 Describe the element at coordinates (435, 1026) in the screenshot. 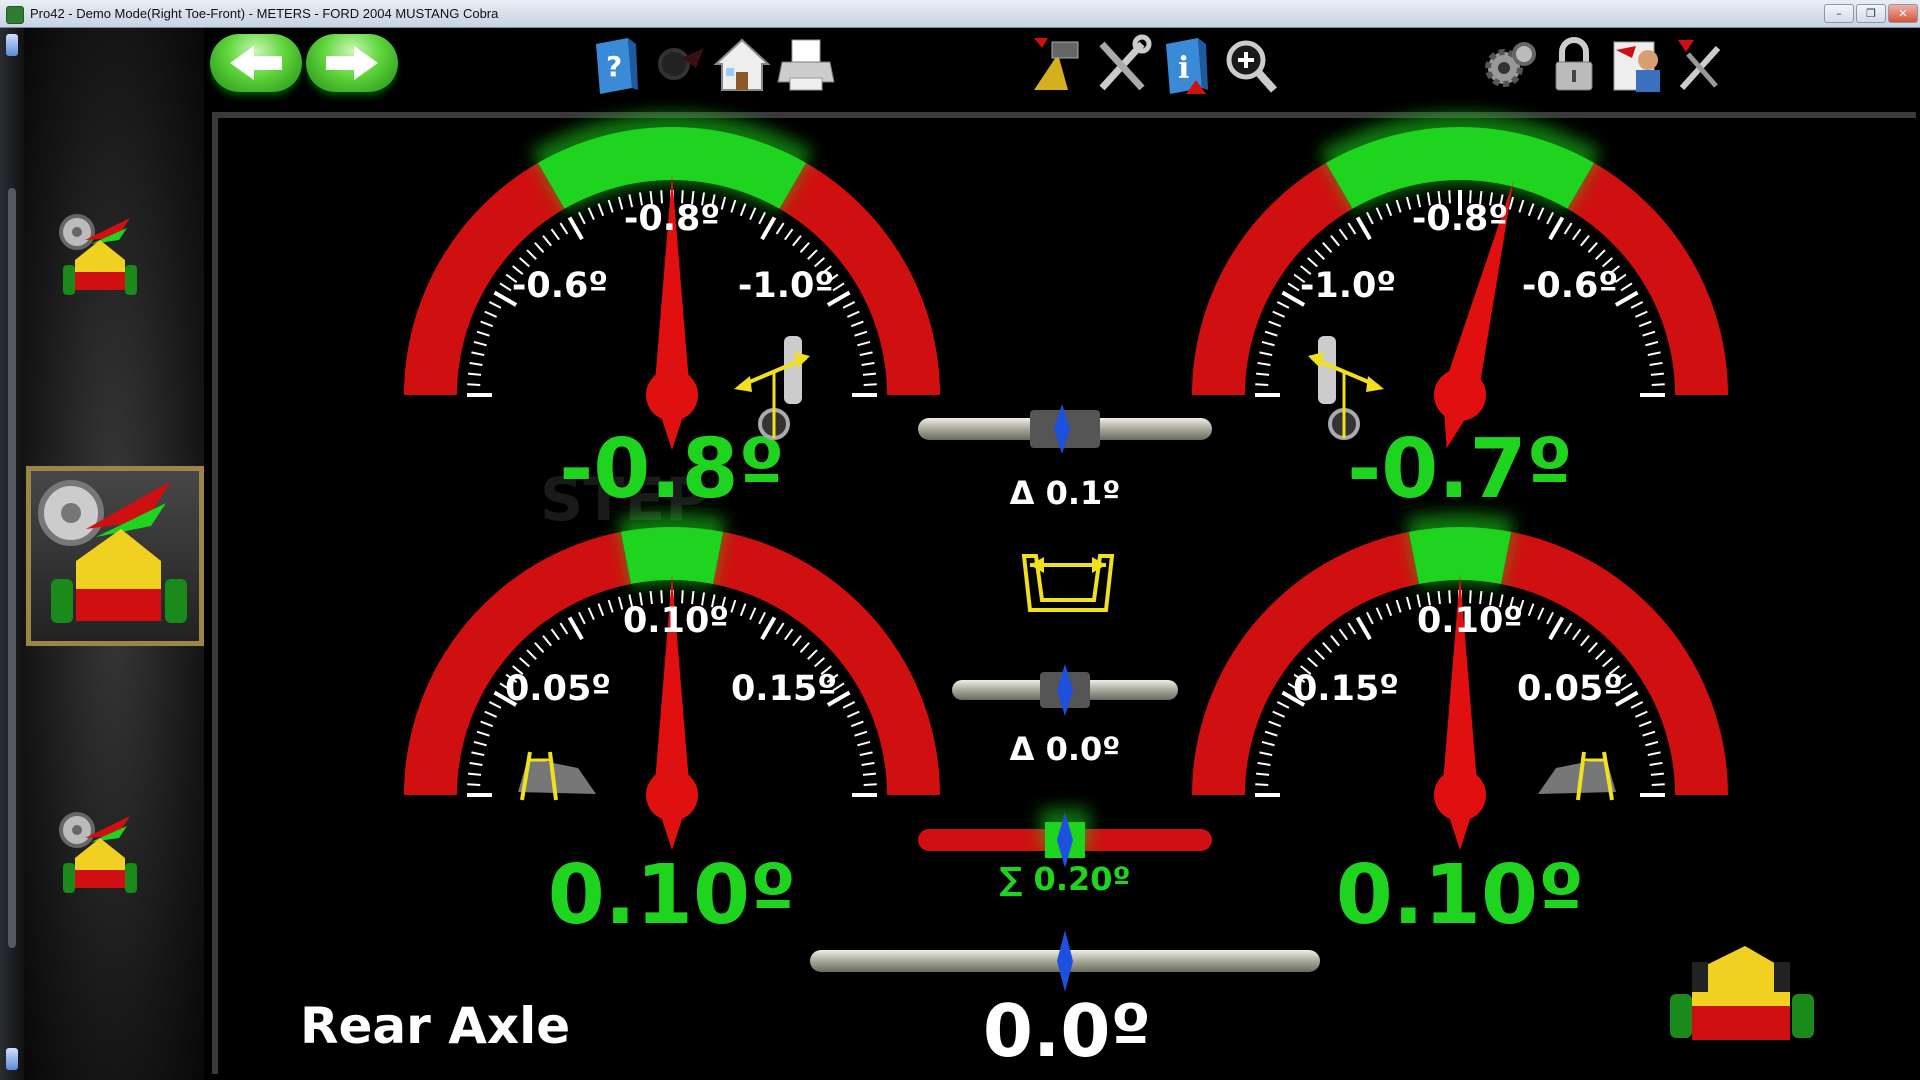

I see `axle-label: Rear Axle` at that location.